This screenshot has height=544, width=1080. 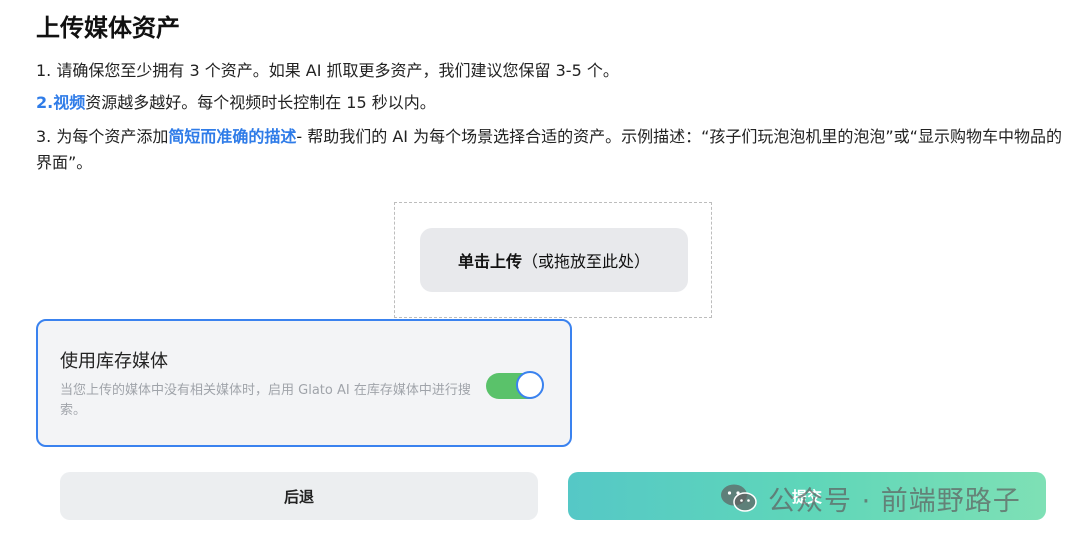 I want to click on upload-label-hint: （或拖放至此处）, so click(x=586, y=261).